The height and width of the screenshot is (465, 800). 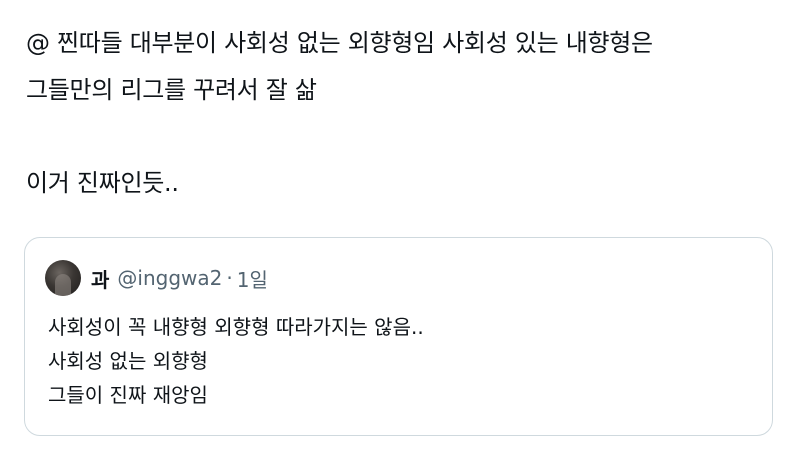 I want to click on timestamp: 1일, so click(x=252, y=278).